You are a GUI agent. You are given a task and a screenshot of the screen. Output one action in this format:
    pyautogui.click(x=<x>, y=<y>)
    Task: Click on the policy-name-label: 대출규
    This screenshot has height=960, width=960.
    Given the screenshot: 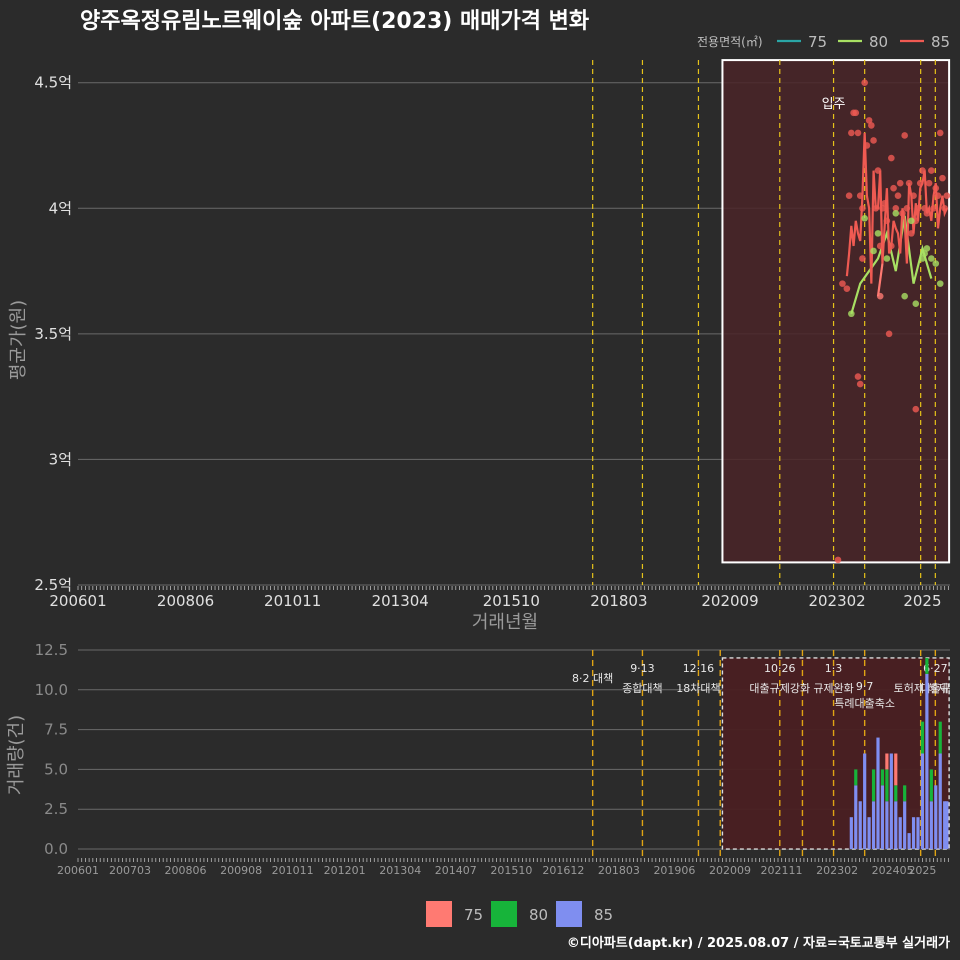 What is the action you would take?
    pyautogui.click(x=935, y=688)
    